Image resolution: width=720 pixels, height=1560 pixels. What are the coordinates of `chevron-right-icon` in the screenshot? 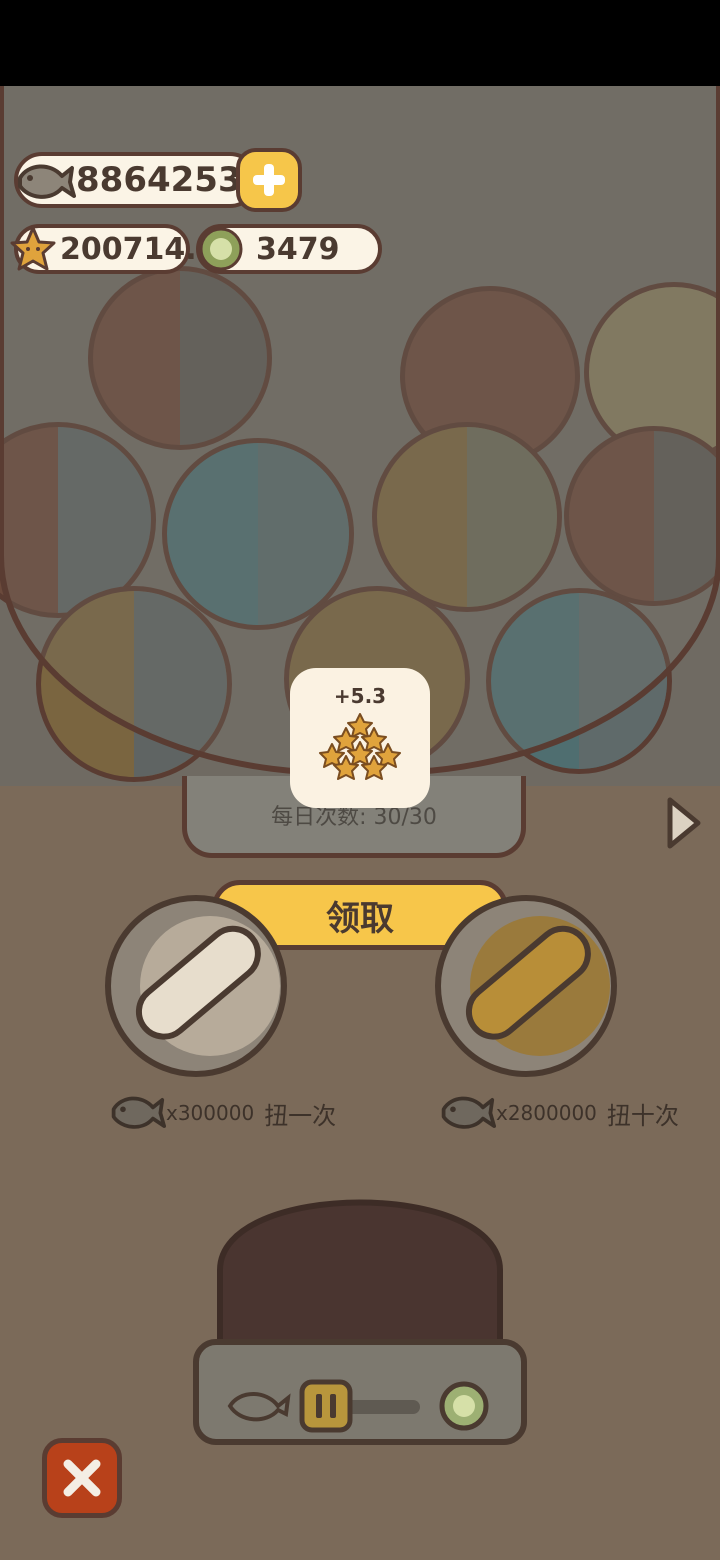 It's located at (684, 823).